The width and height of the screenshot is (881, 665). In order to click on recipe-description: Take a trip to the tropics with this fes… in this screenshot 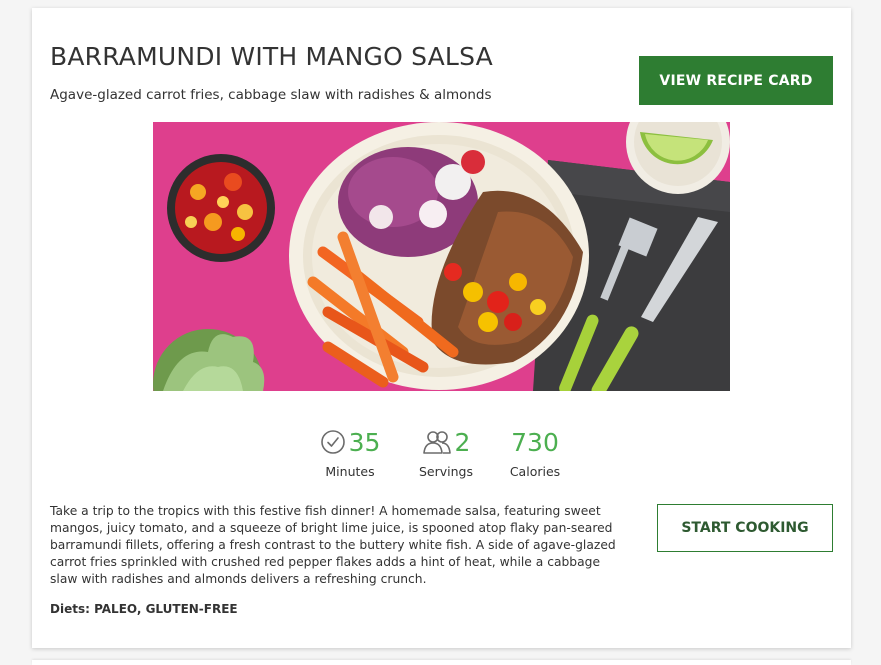, I will do `click(333, 545)`.